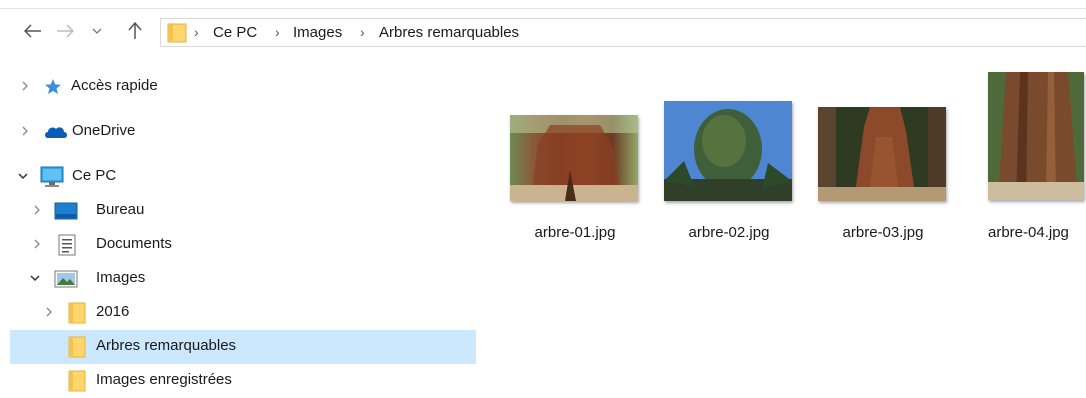  I want to click on file-name: arbre-03.jpg, so click(883, 232).